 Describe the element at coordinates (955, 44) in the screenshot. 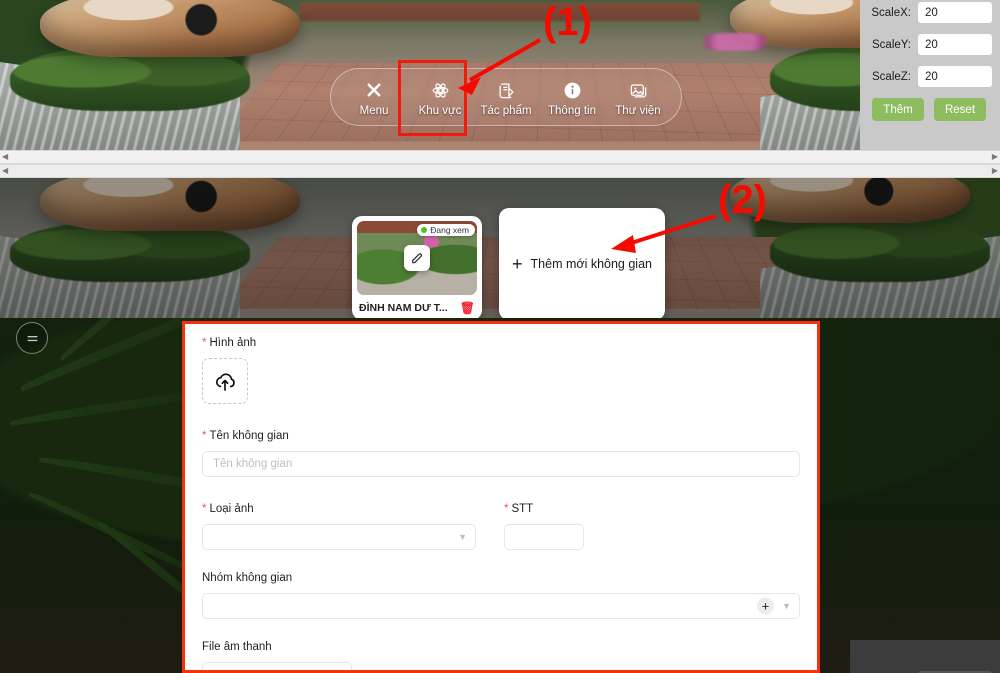

I see `scaley-input` at that location.